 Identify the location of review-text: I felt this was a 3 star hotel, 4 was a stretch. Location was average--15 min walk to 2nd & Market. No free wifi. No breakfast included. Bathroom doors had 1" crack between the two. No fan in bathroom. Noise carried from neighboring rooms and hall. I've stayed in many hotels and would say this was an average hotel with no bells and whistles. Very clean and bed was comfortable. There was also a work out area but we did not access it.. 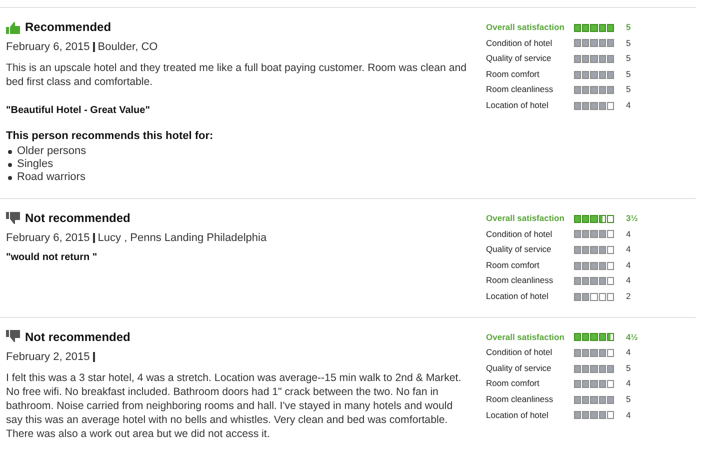
(234, 405).